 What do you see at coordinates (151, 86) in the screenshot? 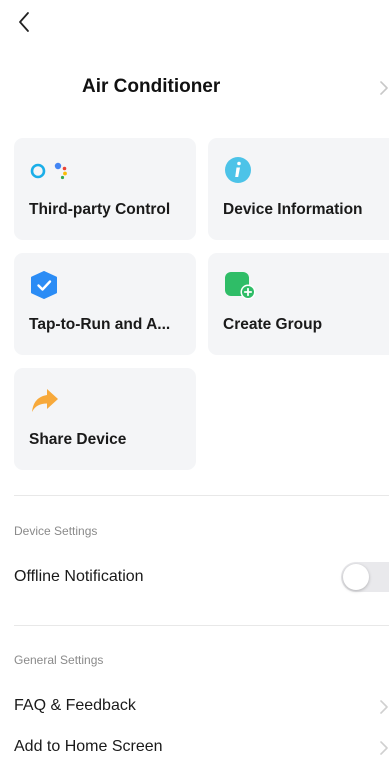
I see `device-title: Air Conditioner` at bounding box center [151, 86].